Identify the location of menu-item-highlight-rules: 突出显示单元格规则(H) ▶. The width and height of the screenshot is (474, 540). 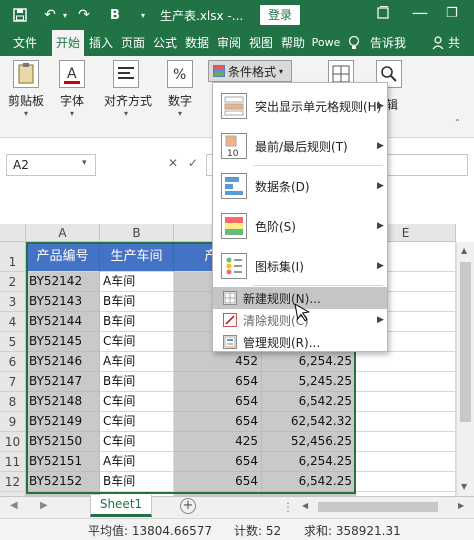
(300, 106).